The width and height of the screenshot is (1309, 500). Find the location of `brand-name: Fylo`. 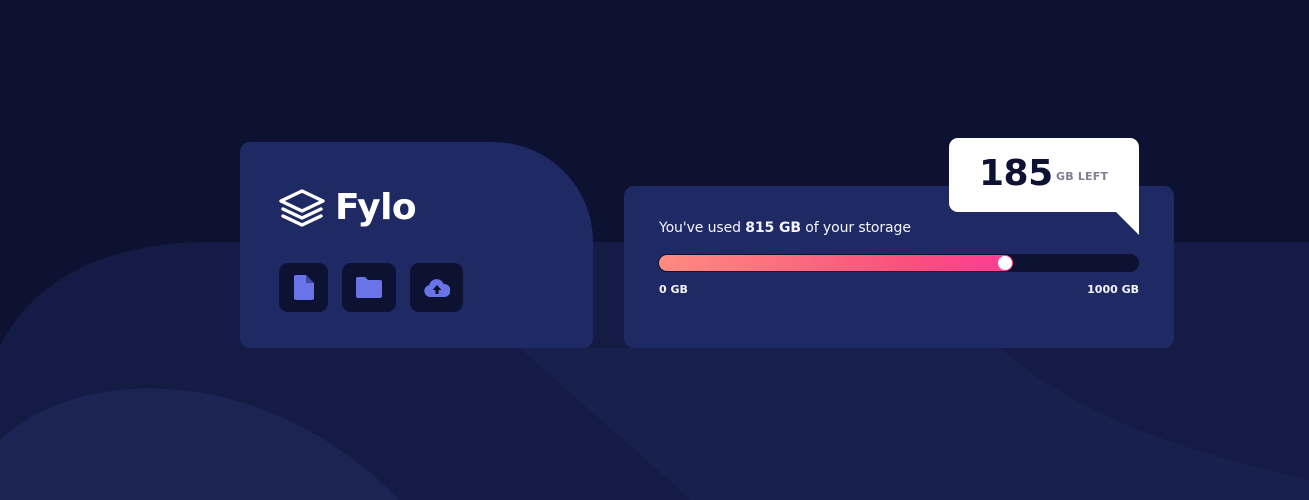

brand-name: Fylo is located at coordinates (376, 207).